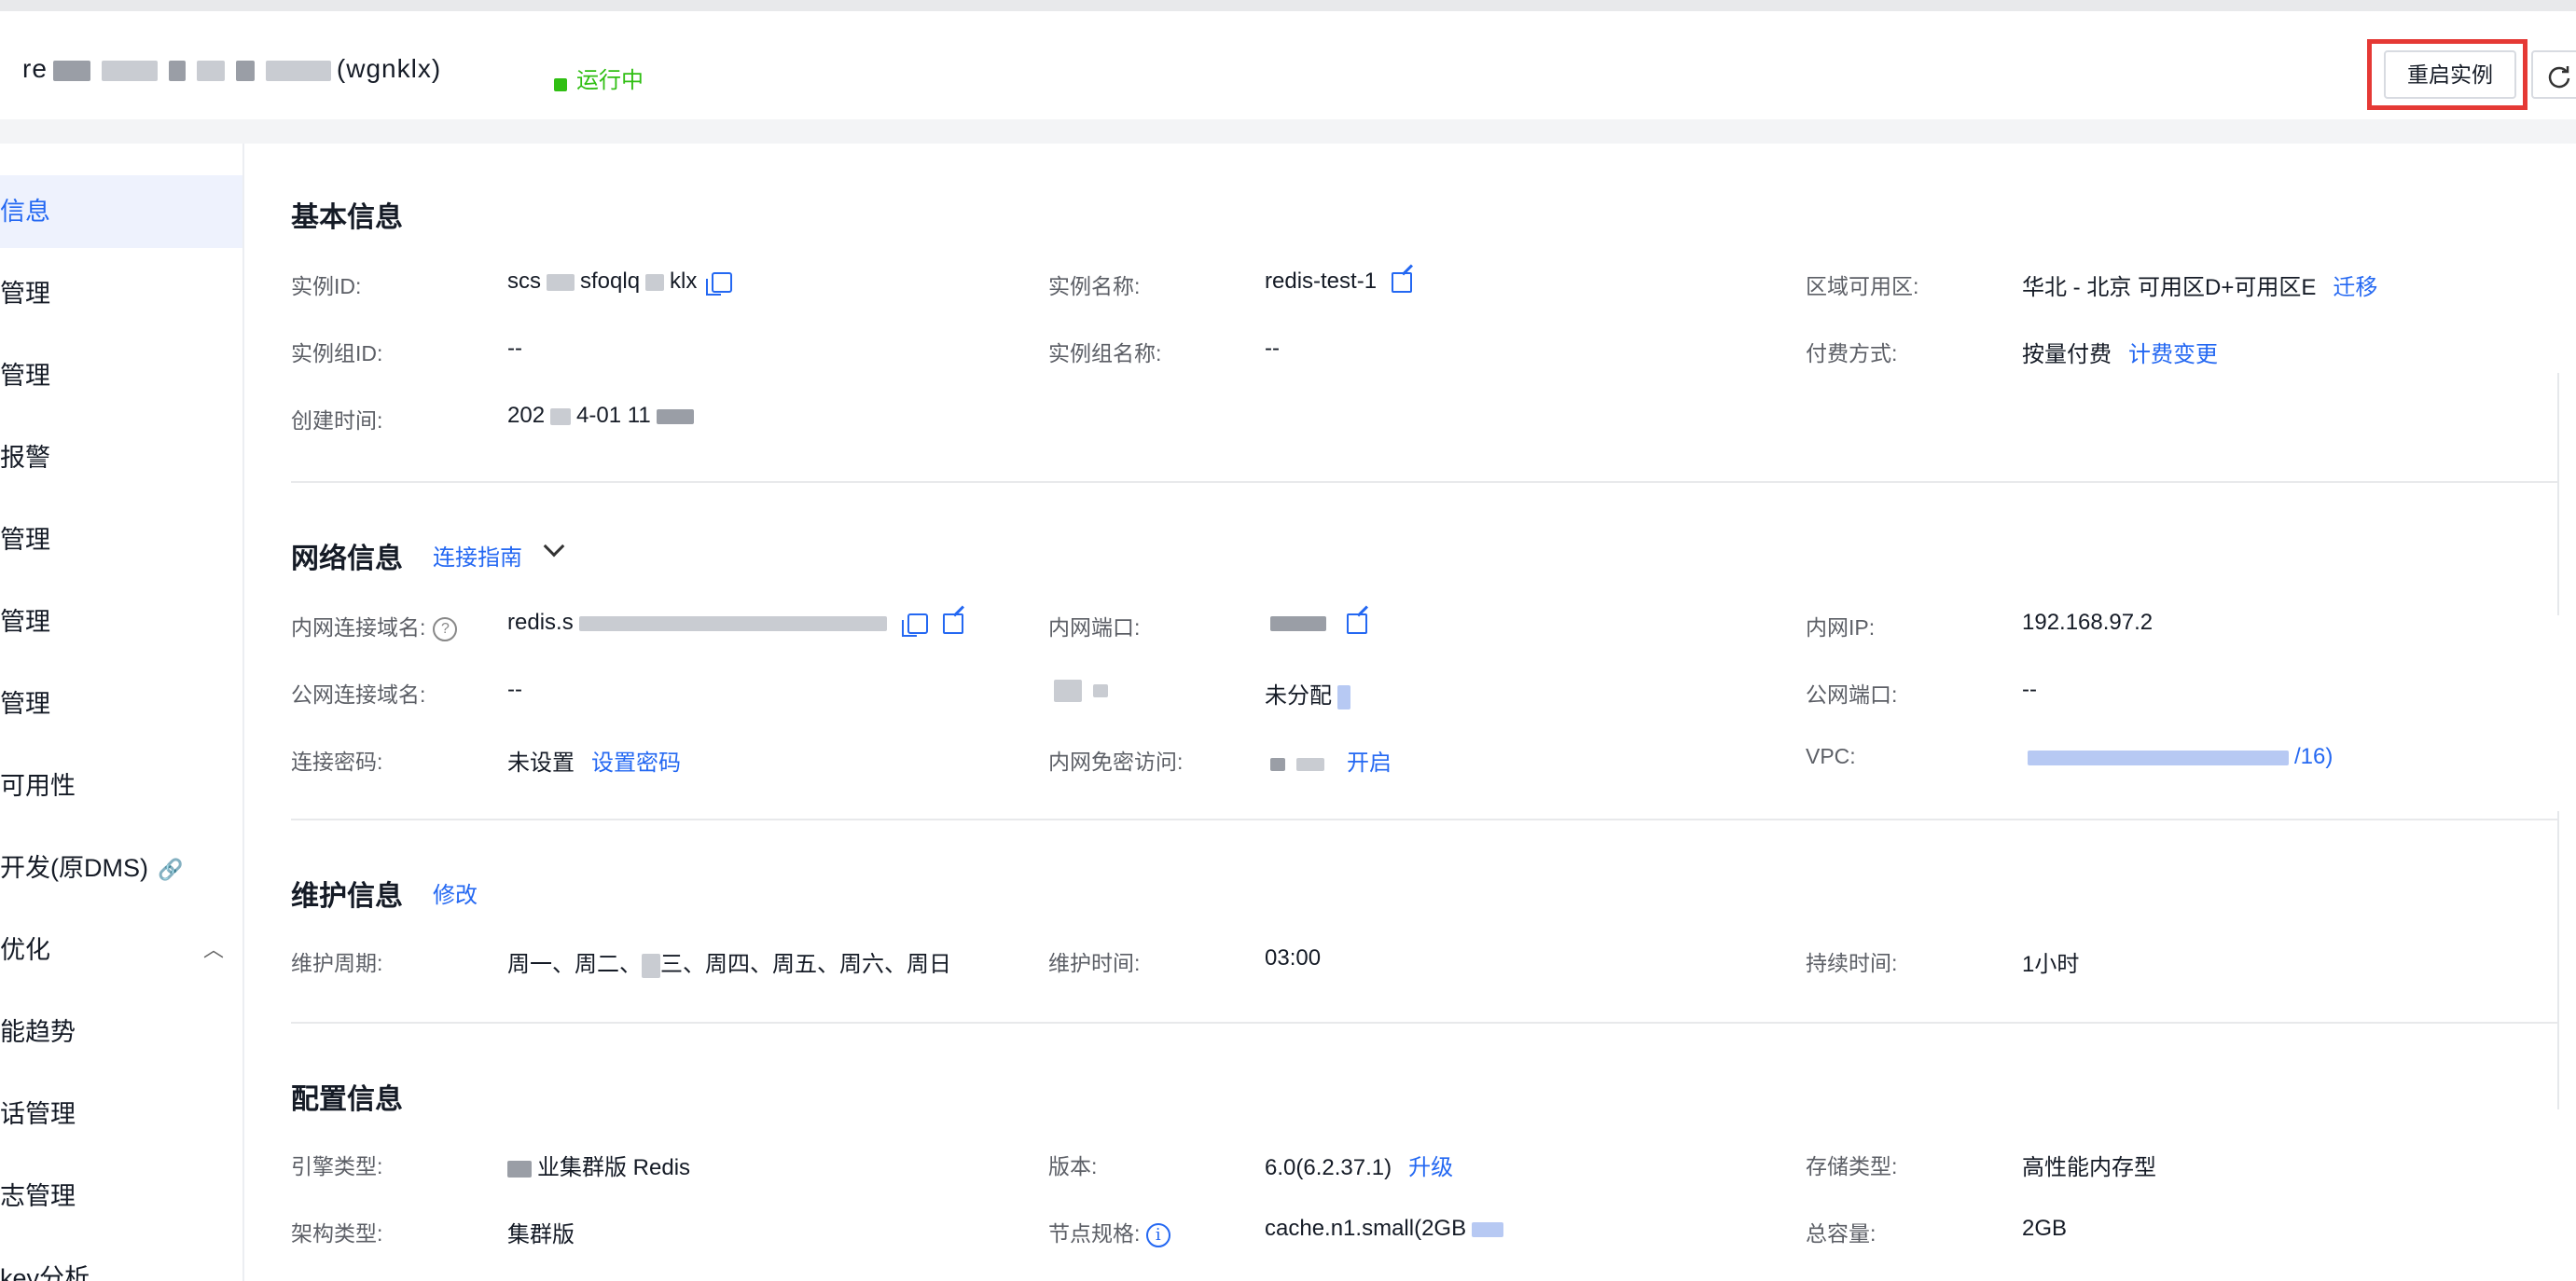  What do you see at coordinates (1852, 1166) in the screenshot?
I see `storage-label: 存储类型:` at bounding box center [1852, 1166].